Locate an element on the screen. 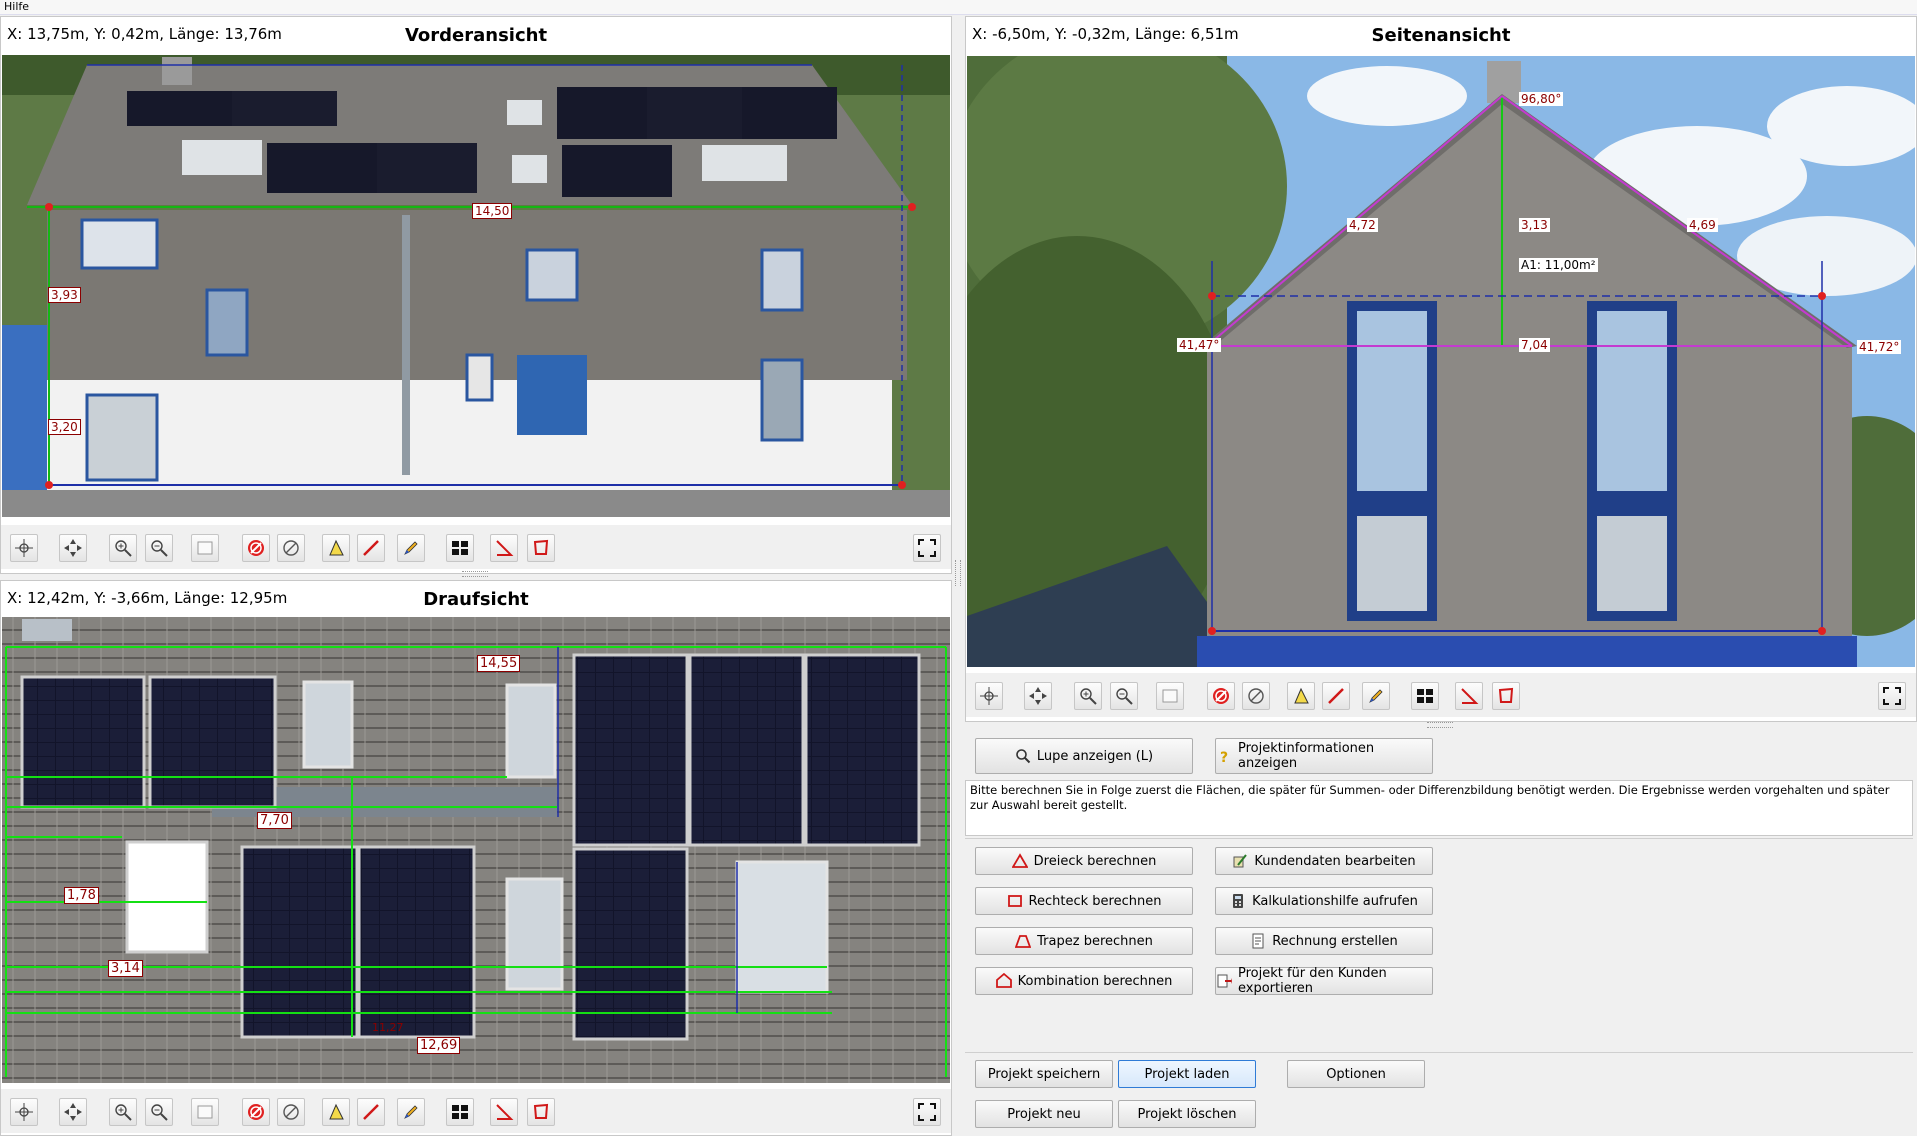  export-button: Projekt für den Kunden exportieren is located at coordinates (1324, 981).